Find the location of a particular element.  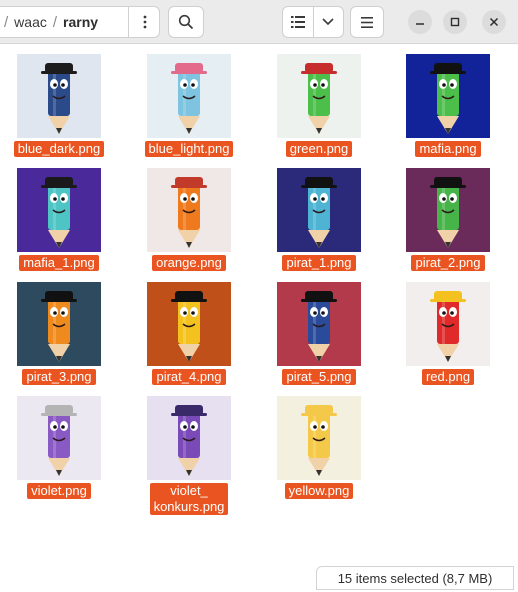

file-item: red.png is located at coordinates (448, 333).